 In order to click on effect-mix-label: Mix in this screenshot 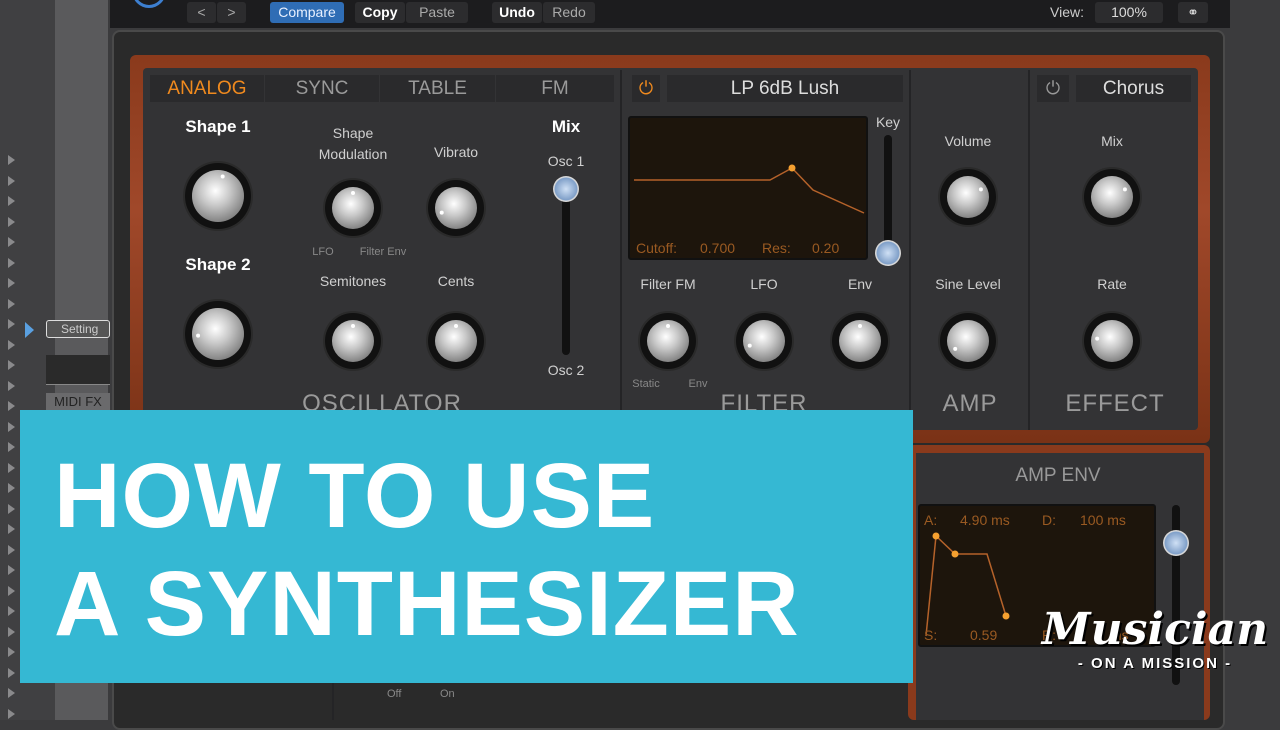, I will do `click(1112, 141)`.